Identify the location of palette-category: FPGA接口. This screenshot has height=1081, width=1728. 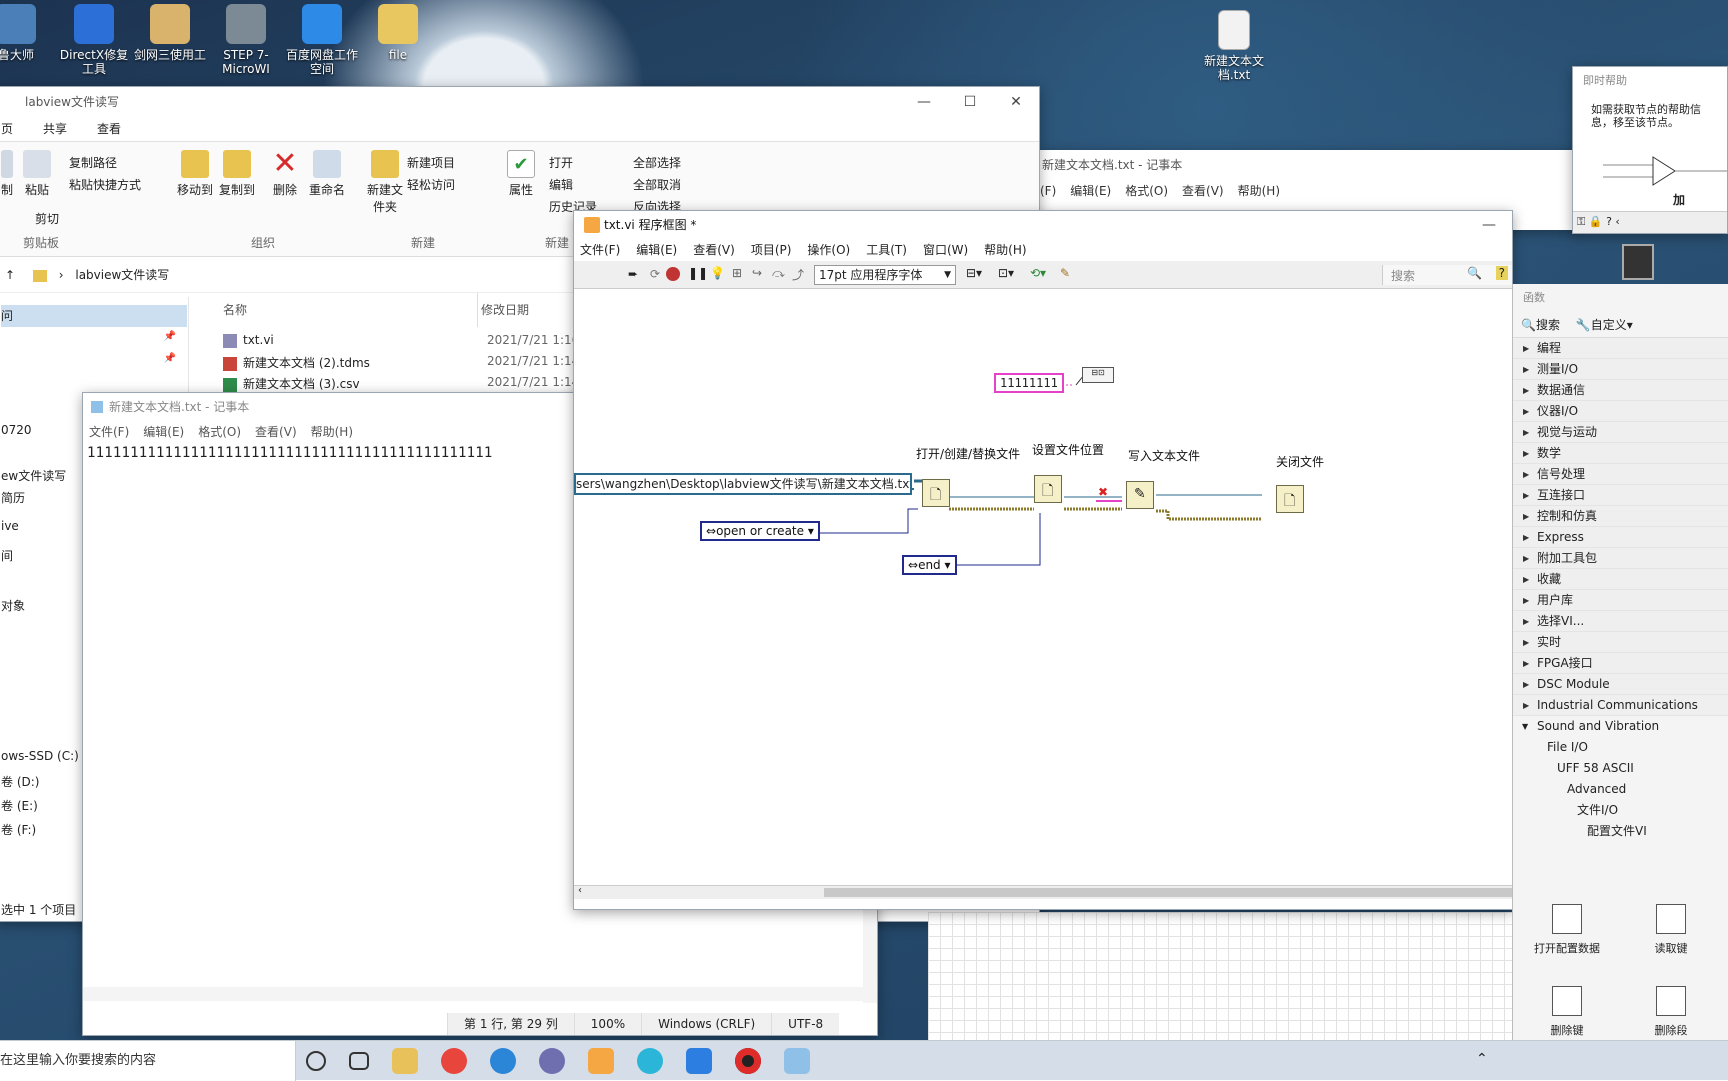
(1620, 663).